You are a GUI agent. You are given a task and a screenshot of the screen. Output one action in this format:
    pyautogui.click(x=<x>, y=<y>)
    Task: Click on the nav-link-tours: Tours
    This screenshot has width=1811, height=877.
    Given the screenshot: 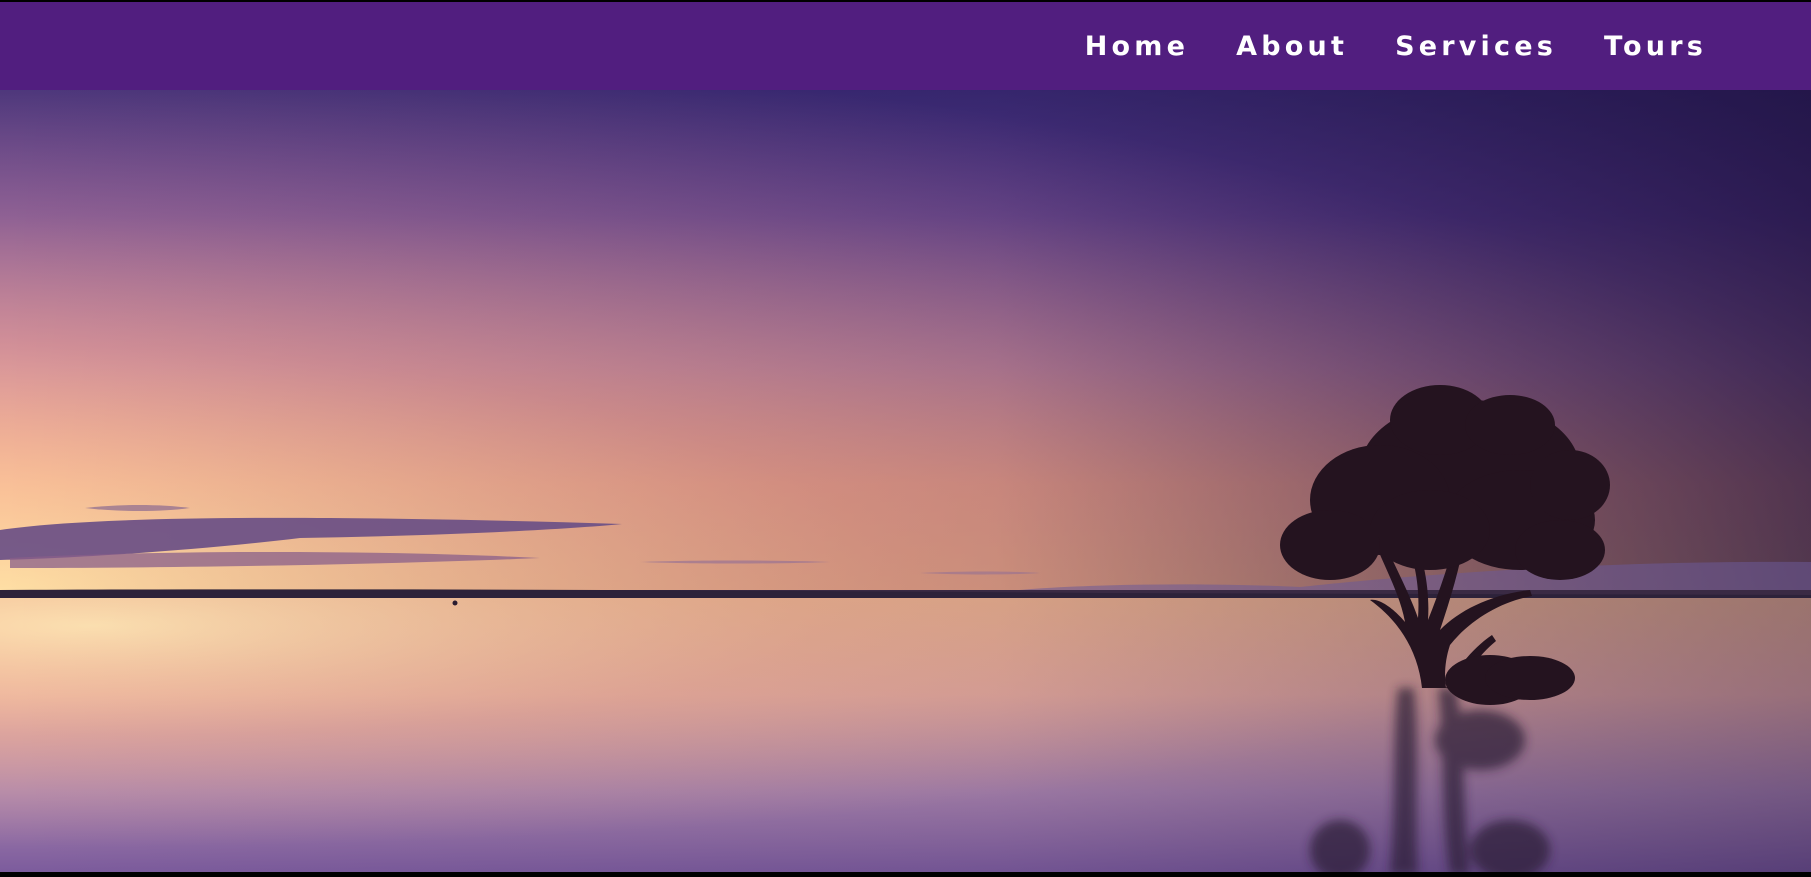 What is the action you would take?
    pyautogui.click(x=1655, y=46)
    